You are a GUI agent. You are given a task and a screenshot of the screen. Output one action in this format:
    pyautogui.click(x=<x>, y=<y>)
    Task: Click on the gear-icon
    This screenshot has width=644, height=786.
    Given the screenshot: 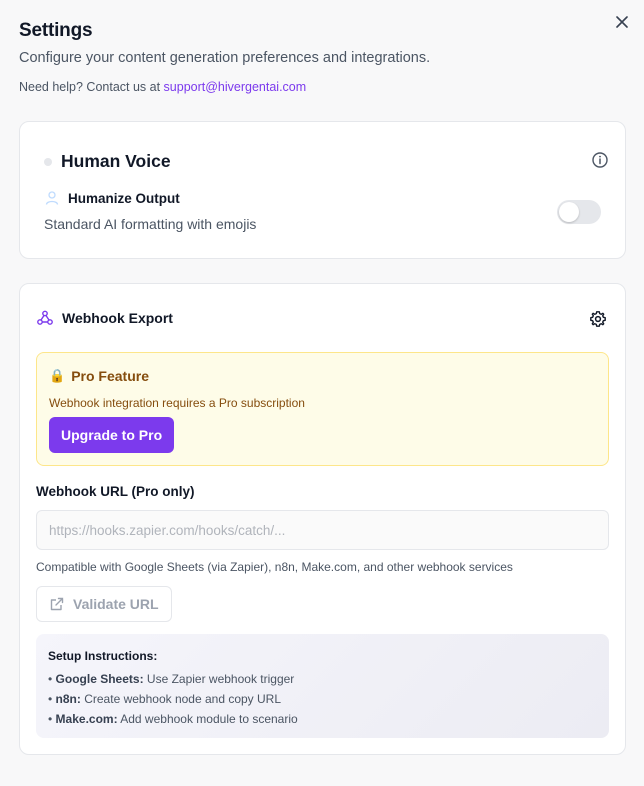 What is the action you would take?
    pyautogui.click(x=598, y=319)
    